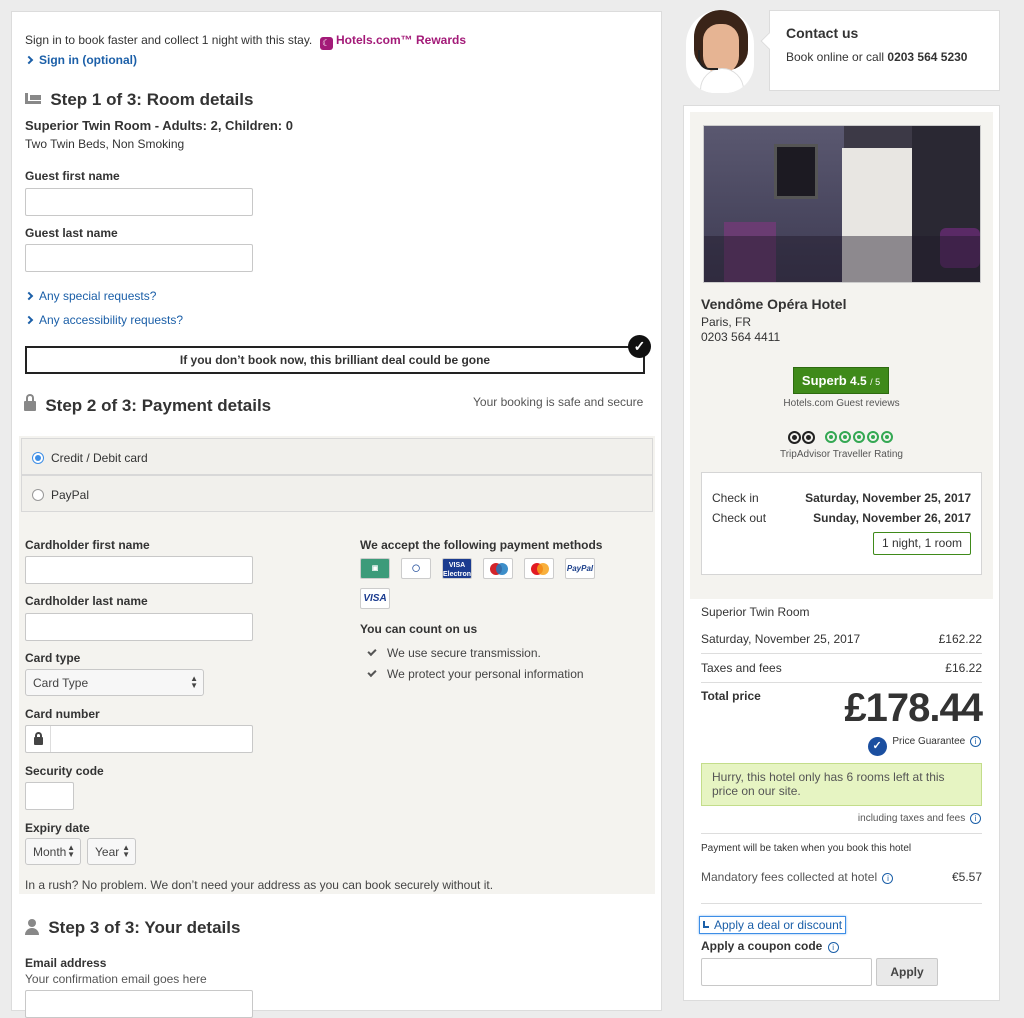 The width and height of the screenshot is (1024, 1018). What do you see at coordinates (103, 320) in the screenshot?
I see `accessibility-requests-link: Any accessibility requests?` at bounding box center [103, 320].